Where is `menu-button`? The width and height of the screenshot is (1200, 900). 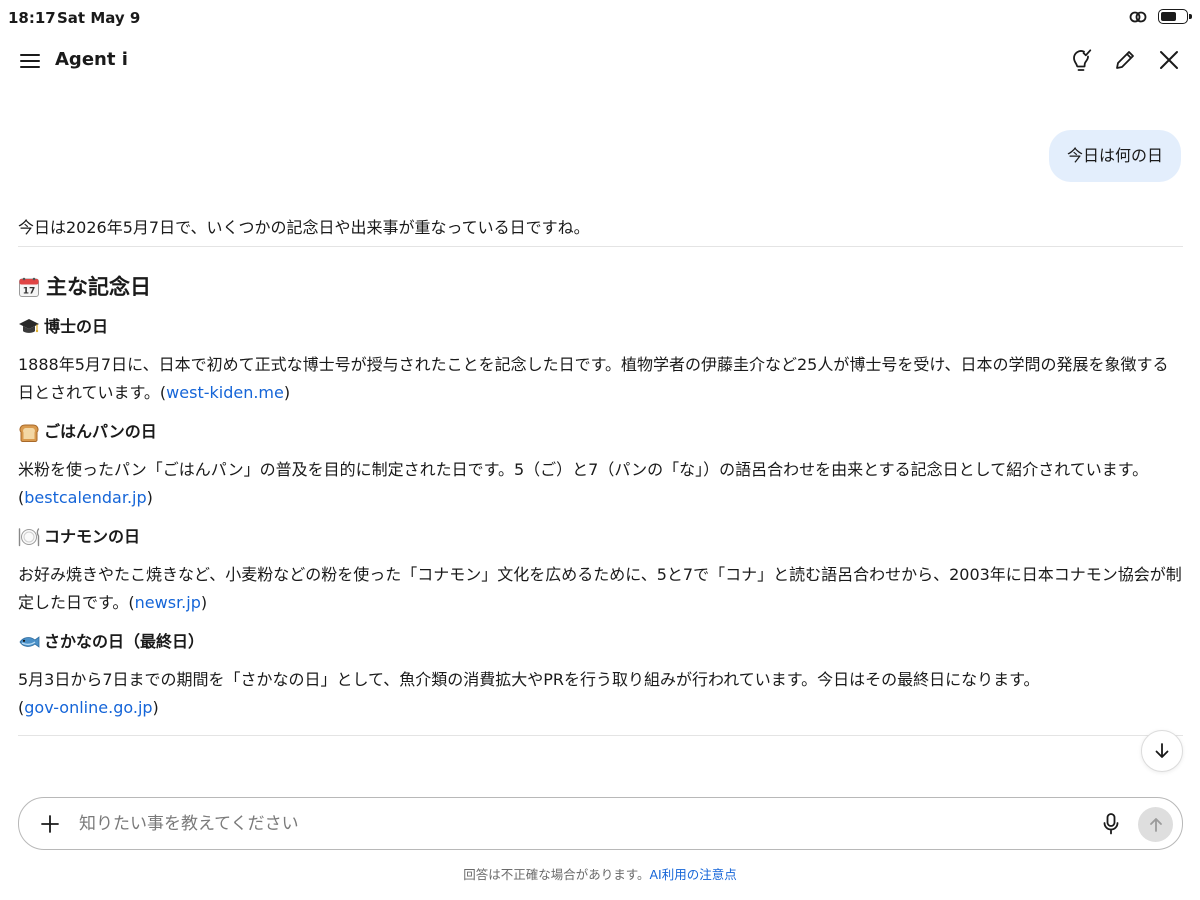
menu-button is located at coordinates (30, 61).